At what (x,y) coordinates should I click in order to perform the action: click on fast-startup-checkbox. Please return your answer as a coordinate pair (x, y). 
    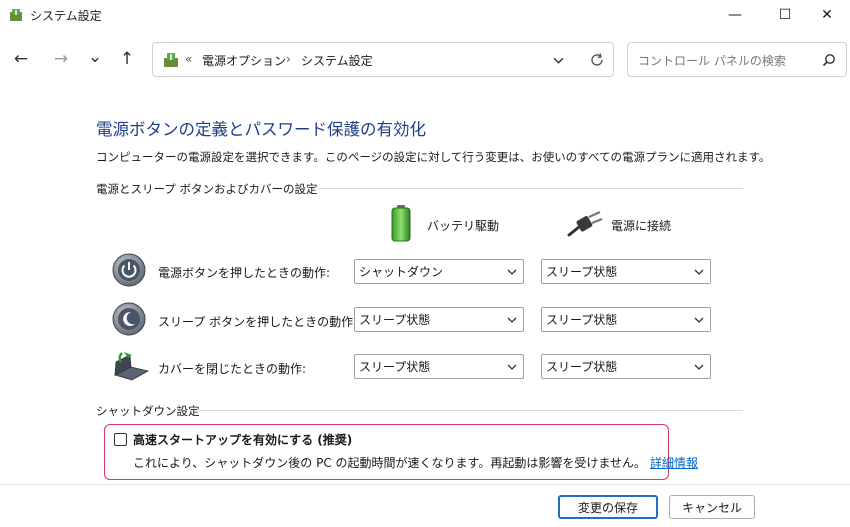
    Looking at the image, I should click on (120, 439).